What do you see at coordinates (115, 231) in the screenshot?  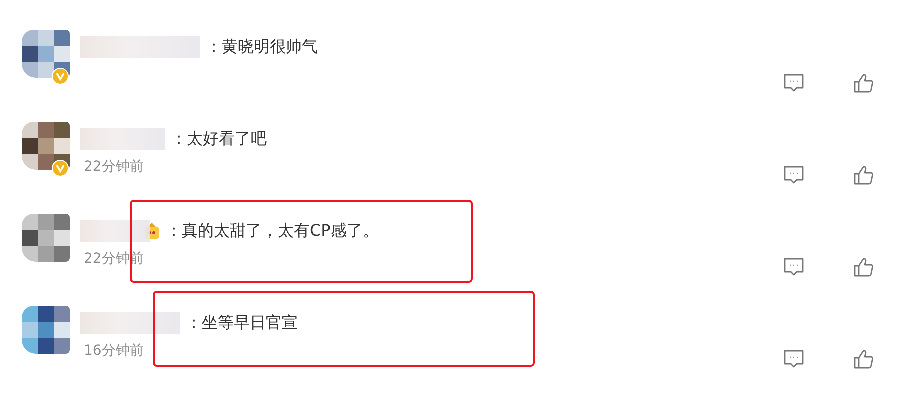 I see `name-blur` at bounding box center [115, 231].